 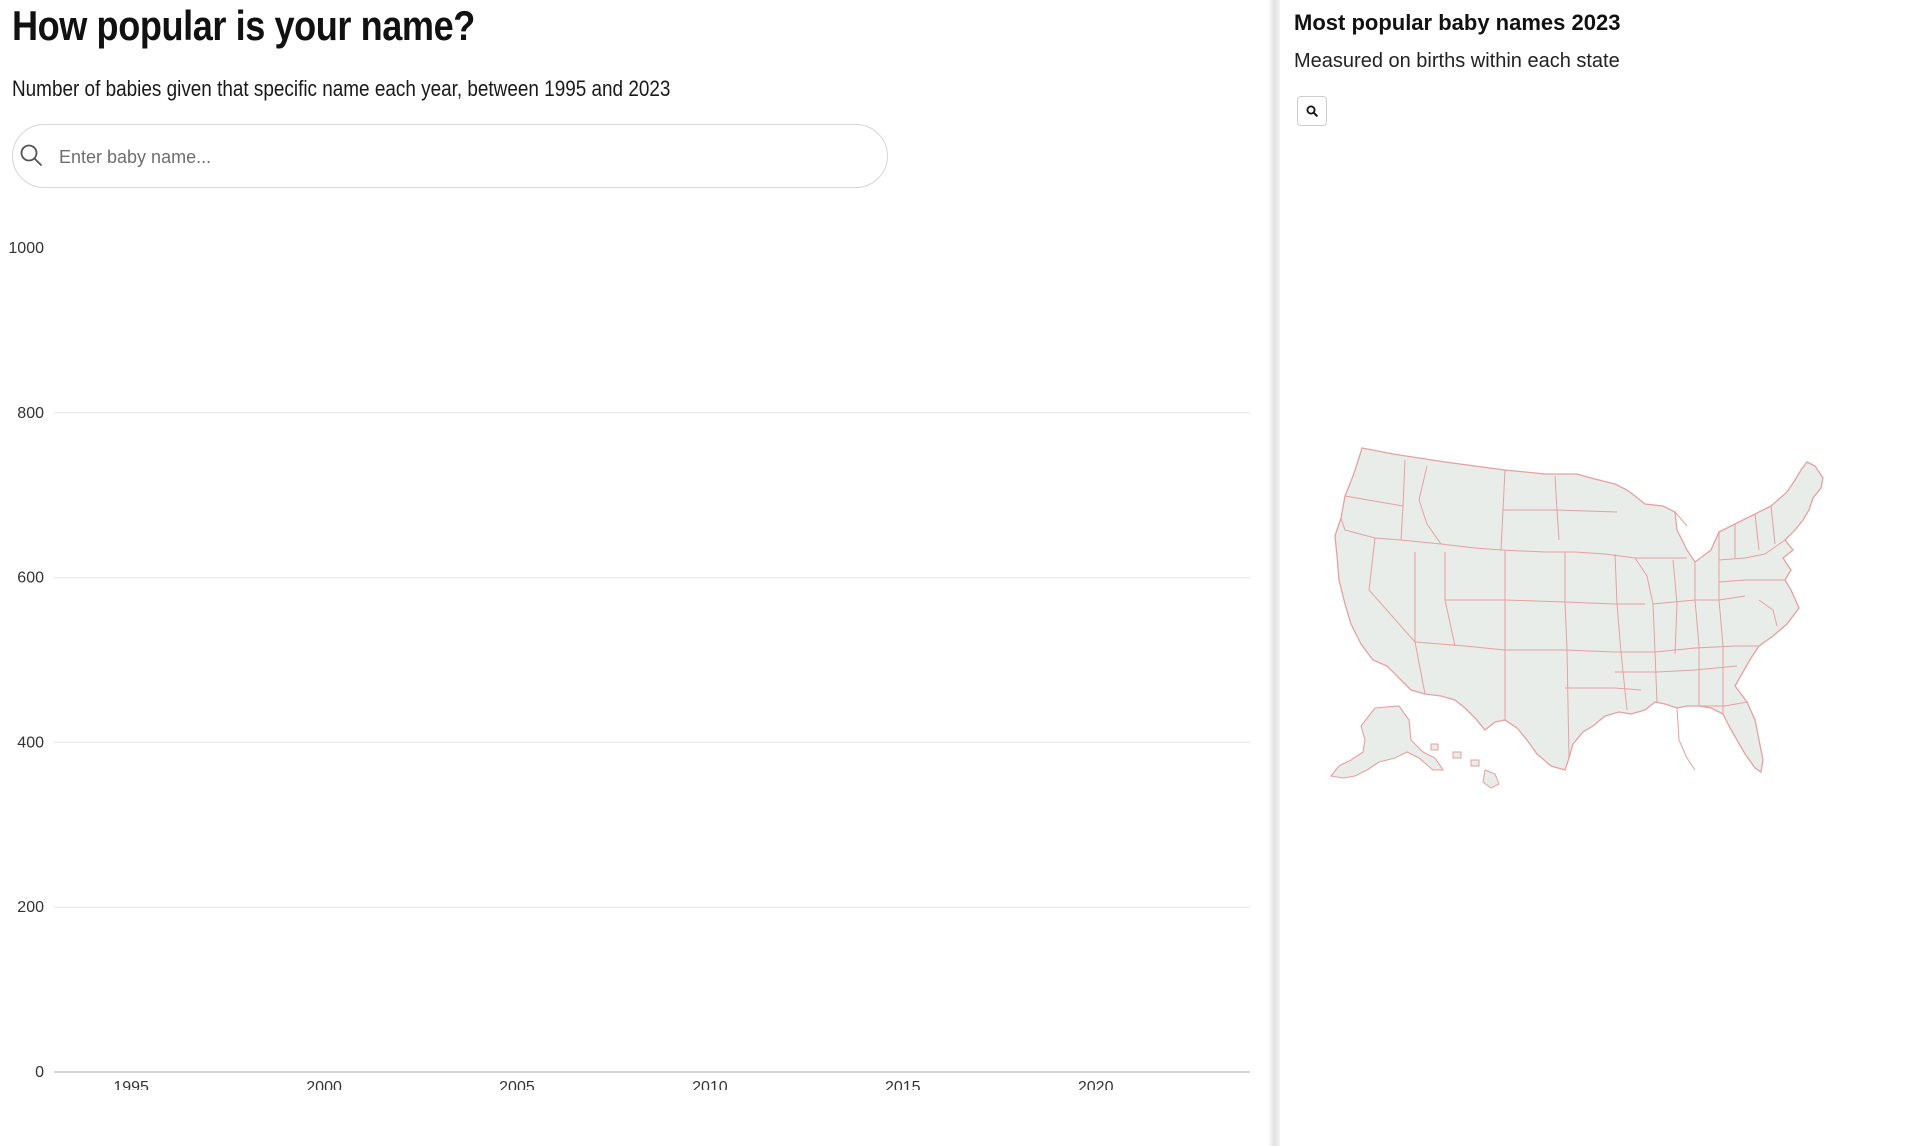 I want to click on hawaii, so click(x=1465, y=766).